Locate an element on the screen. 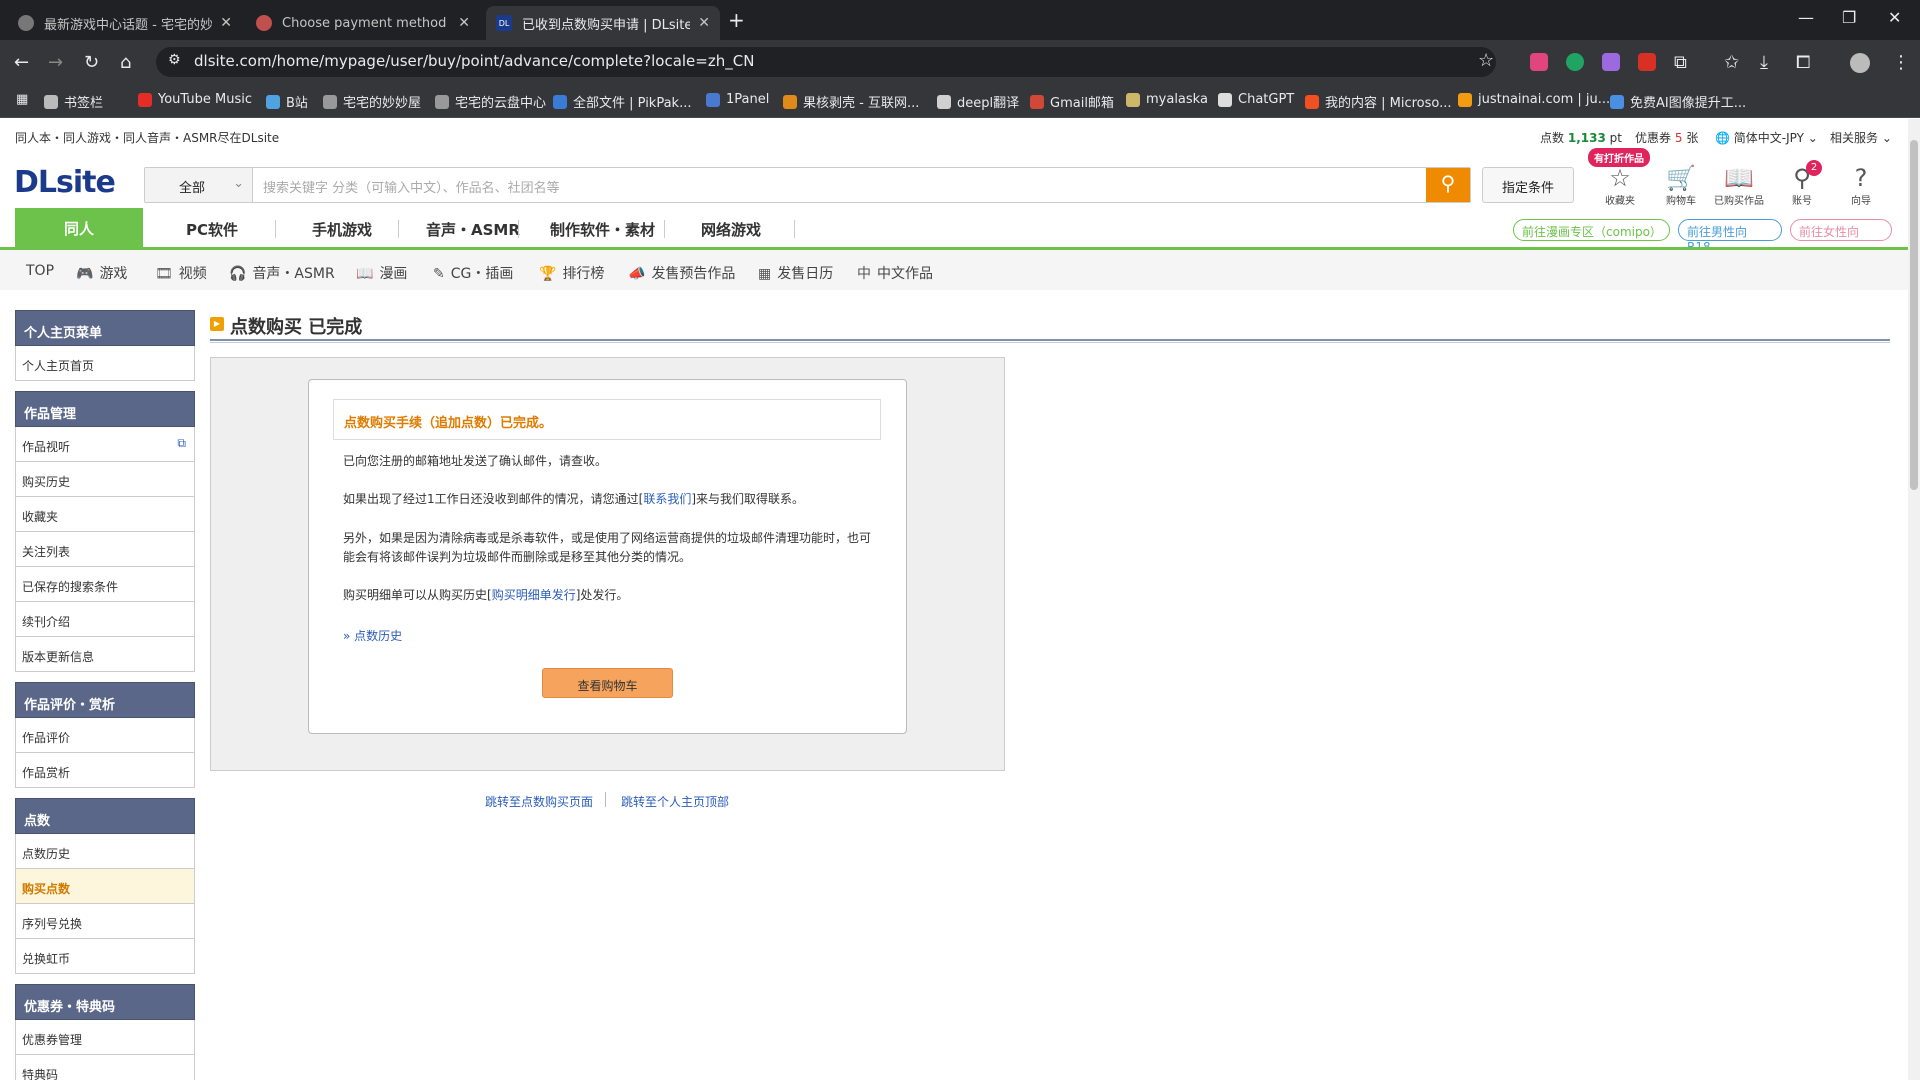 The width and height of the screenshot is (1920, 1080). sidebar-item: 购买历史 is located at coordinates (105, 479).